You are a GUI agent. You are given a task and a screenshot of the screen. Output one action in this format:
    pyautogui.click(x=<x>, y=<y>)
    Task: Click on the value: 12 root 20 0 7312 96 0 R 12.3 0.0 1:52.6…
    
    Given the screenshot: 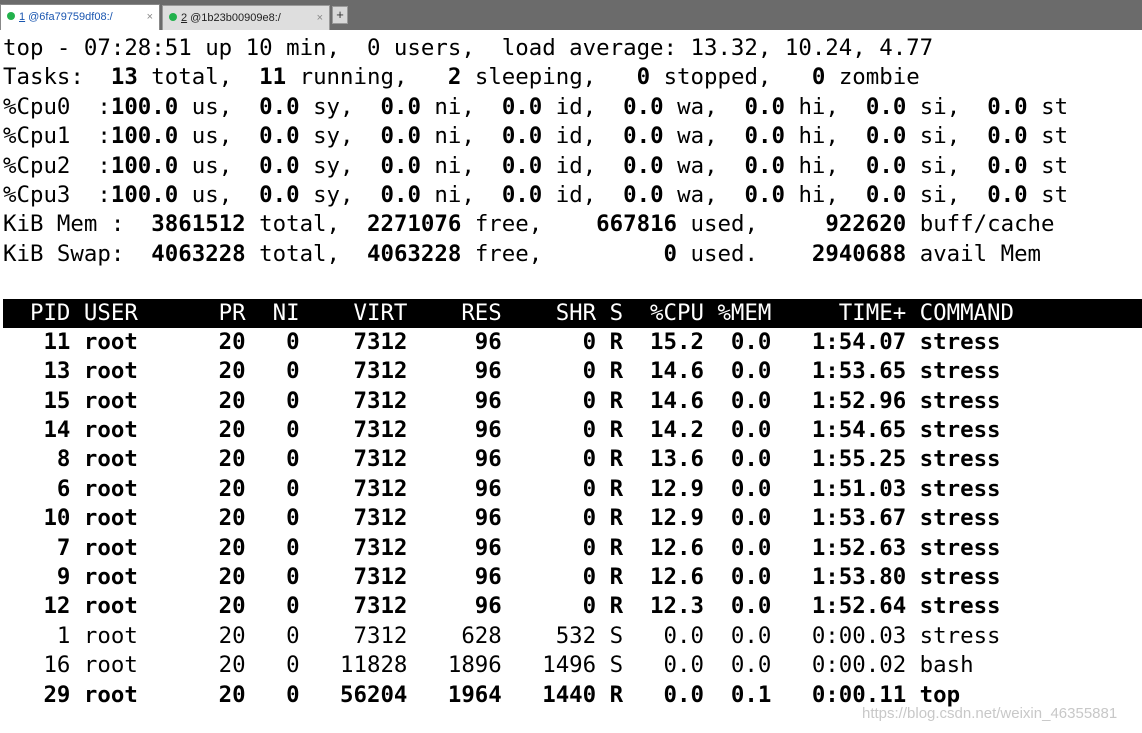 What is the action you would take?
    pyautogui.click(x=502, y=606)
    